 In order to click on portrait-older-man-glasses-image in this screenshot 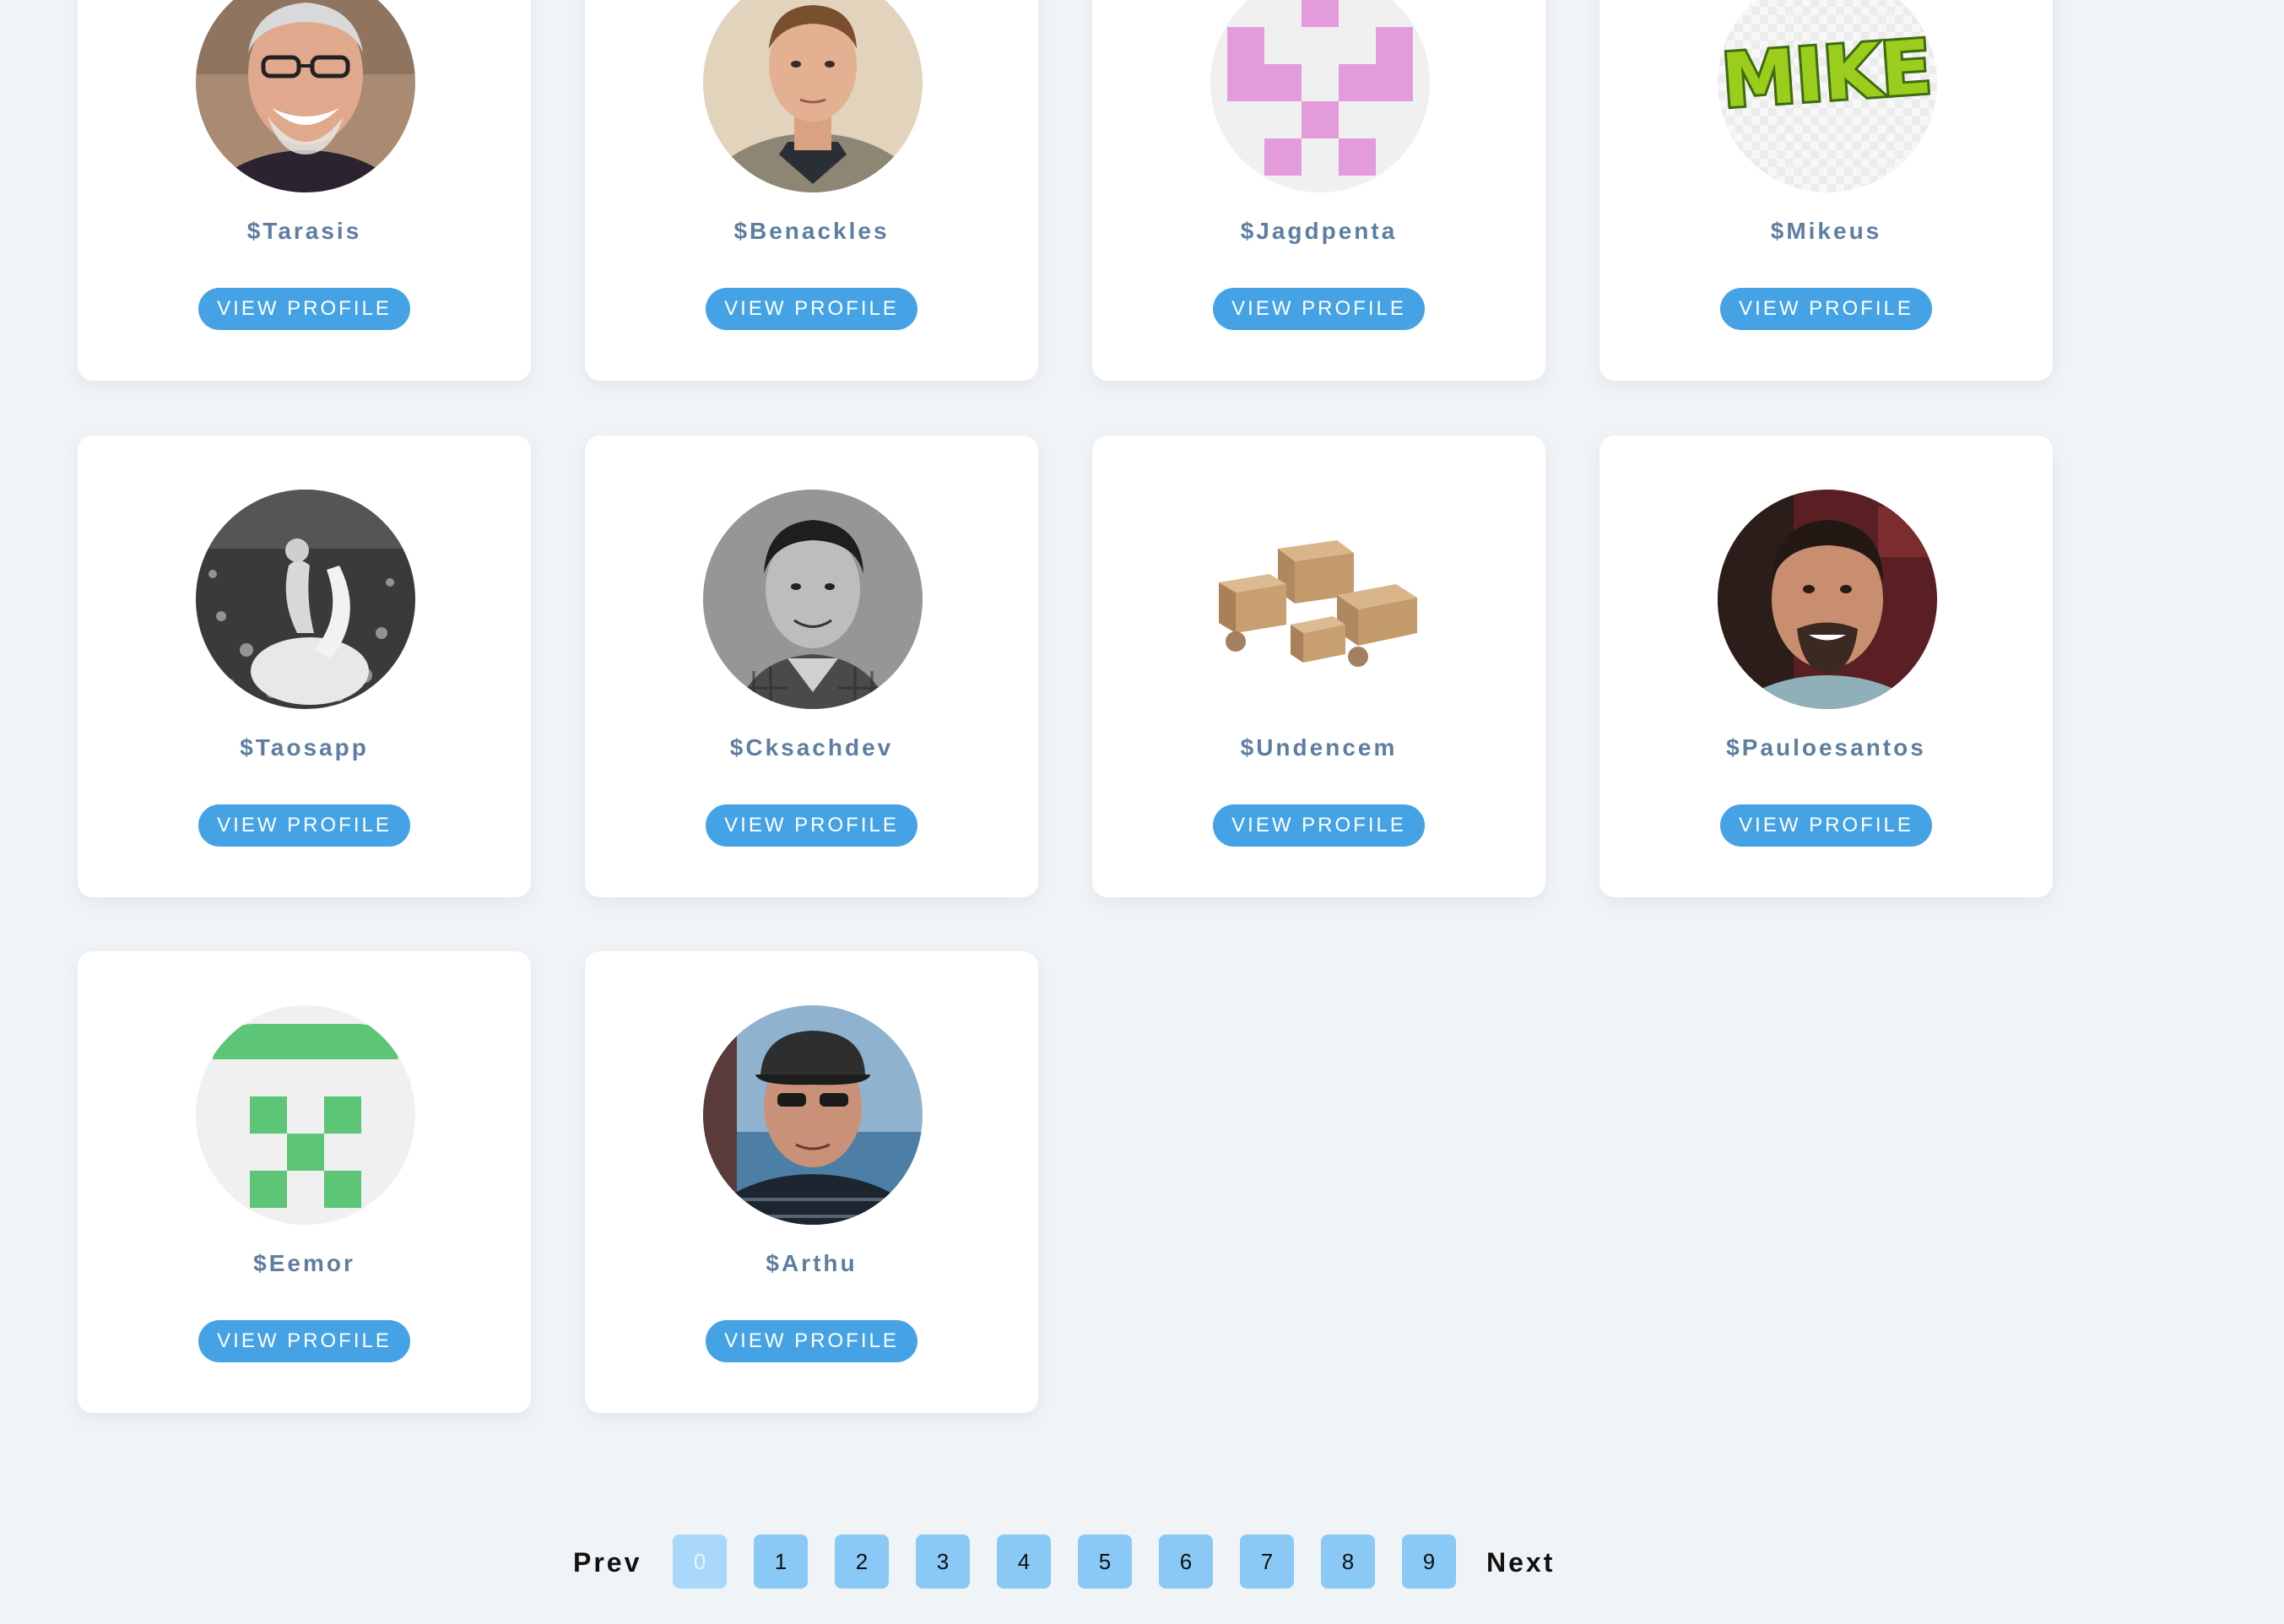, I will do `click(305, 96)`.